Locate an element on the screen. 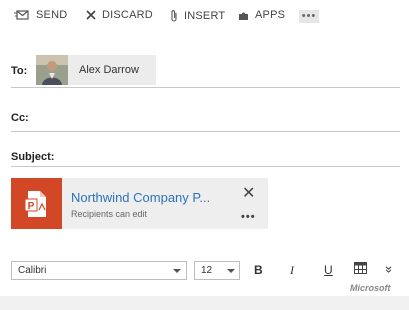 Image resolution: width=409 pixels, height=310 pixels. insert-table-button is located at coordinates (360, 269).